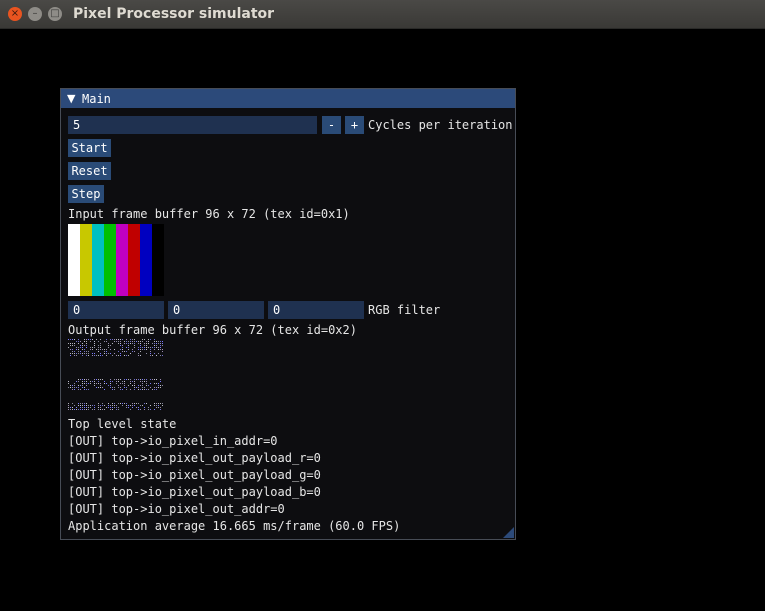 This screenshot has width=765, height=611. I want to click on state-line-pixel-out-addr: [OUT] top->io_pixel_out_addr=0, so click(176, 509).